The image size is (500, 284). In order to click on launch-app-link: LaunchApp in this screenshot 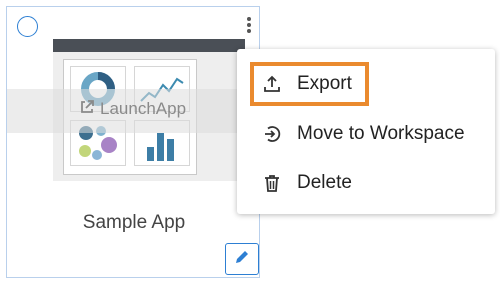, I will do `click(132, 109)`.